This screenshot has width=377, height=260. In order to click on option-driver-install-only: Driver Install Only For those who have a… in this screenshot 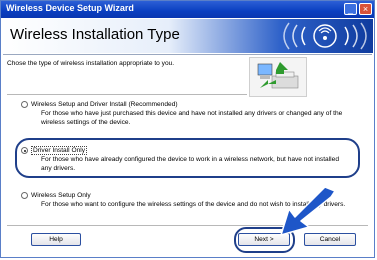, I will do `click(188, 159)`.